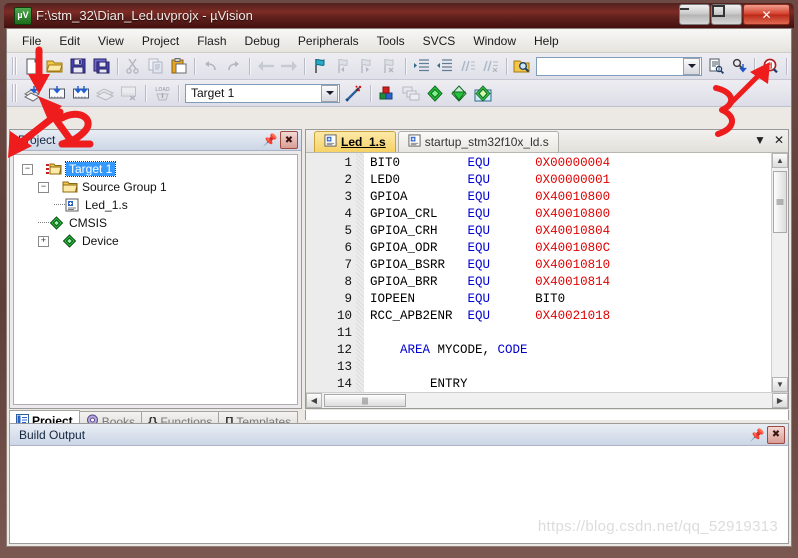 This screenshot has width=798, height=558. I want to click on bookmark-toggle-icon, so click(320, 66).